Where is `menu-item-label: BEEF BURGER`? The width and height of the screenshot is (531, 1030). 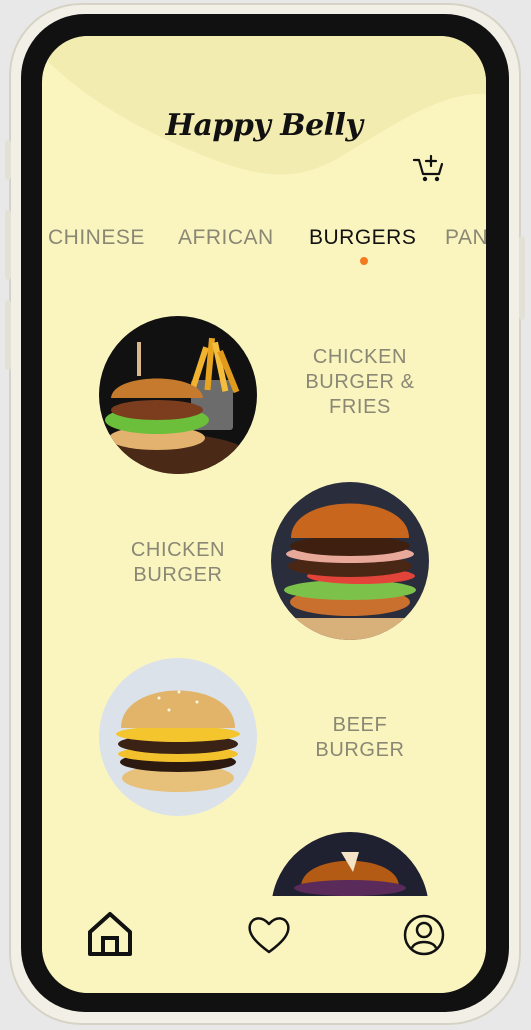 menu-item-label: BEEF BURGER is located at coordinates (360, 738).